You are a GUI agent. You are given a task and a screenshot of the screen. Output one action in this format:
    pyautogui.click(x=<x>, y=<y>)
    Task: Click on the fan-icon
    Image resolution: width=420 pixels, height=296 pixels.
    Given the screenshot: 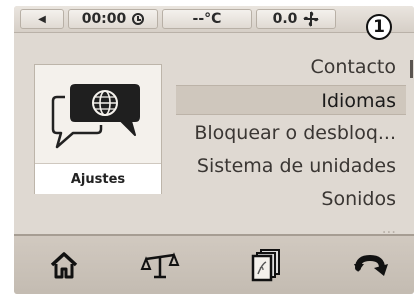 What is the action you would take?
    pyautogui.click(x=311, y=19)
    